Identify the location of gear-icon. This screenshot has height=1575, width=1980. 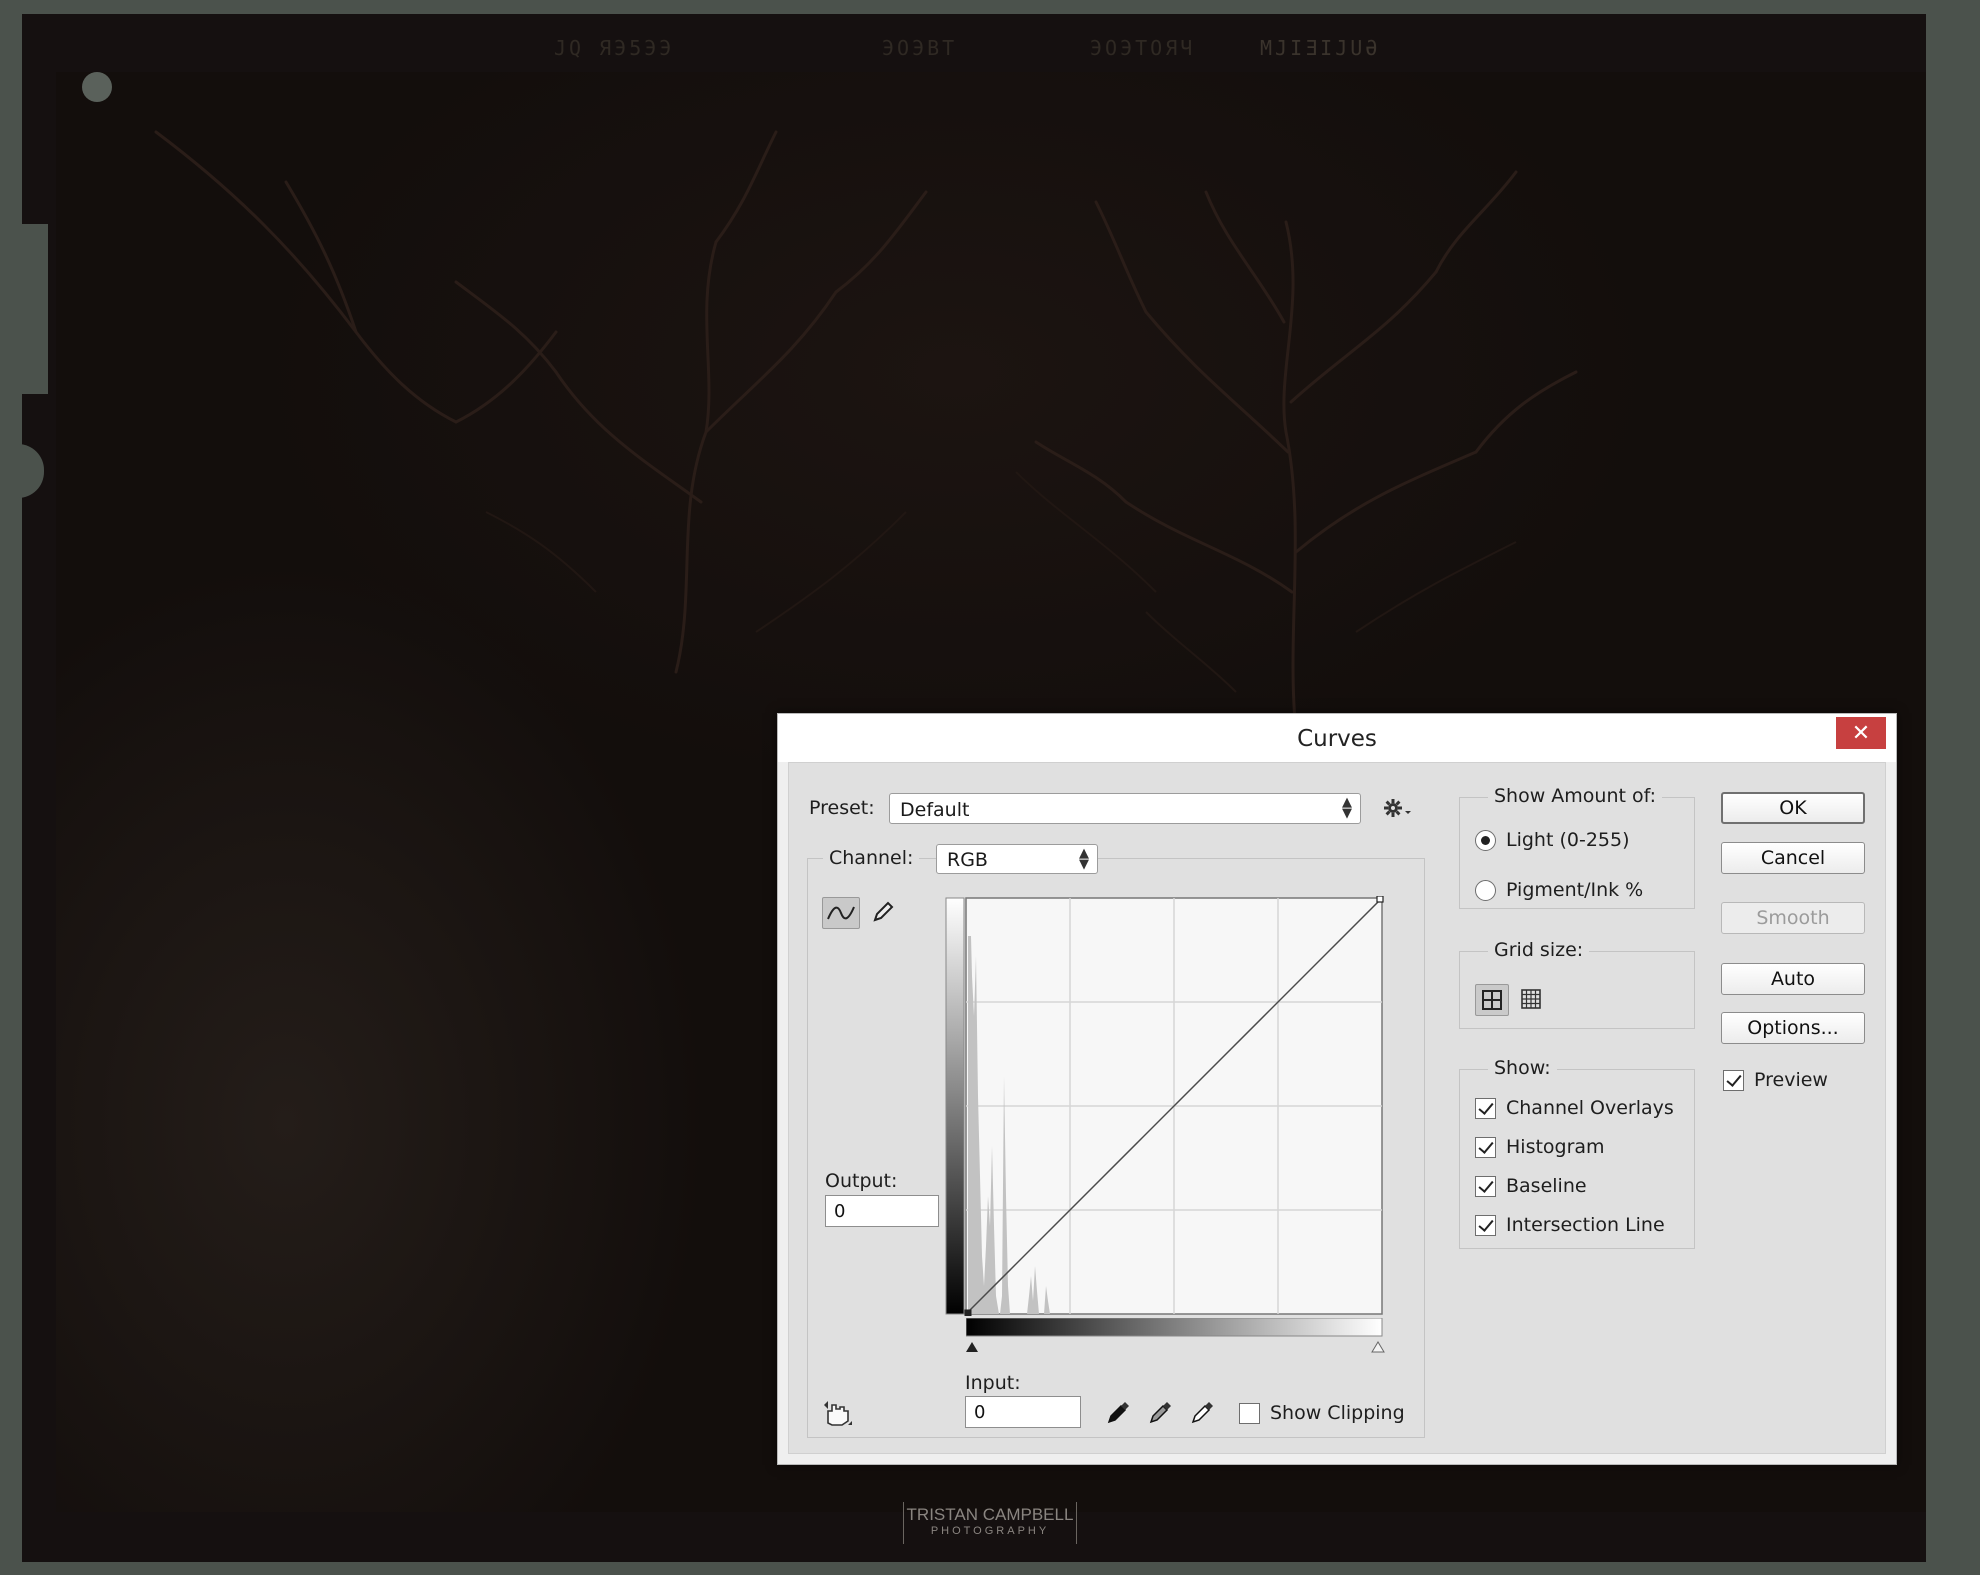
(1397, 808).